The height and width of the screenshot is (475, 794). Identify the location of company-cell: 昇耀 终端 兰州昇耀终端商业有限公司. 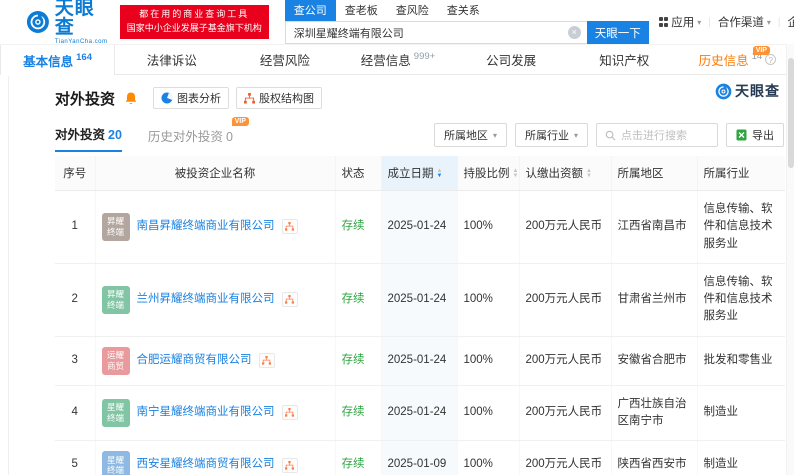
(215, 300).